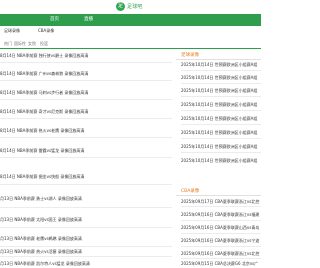 The height and width of the screenshot is (268, 320). Describe the element at coordinates (86, 264) in the screenshot. I see `list-item: 月13日 NBA季前赛 凯尔特人vs猛龙 录像回放高清` at that location.